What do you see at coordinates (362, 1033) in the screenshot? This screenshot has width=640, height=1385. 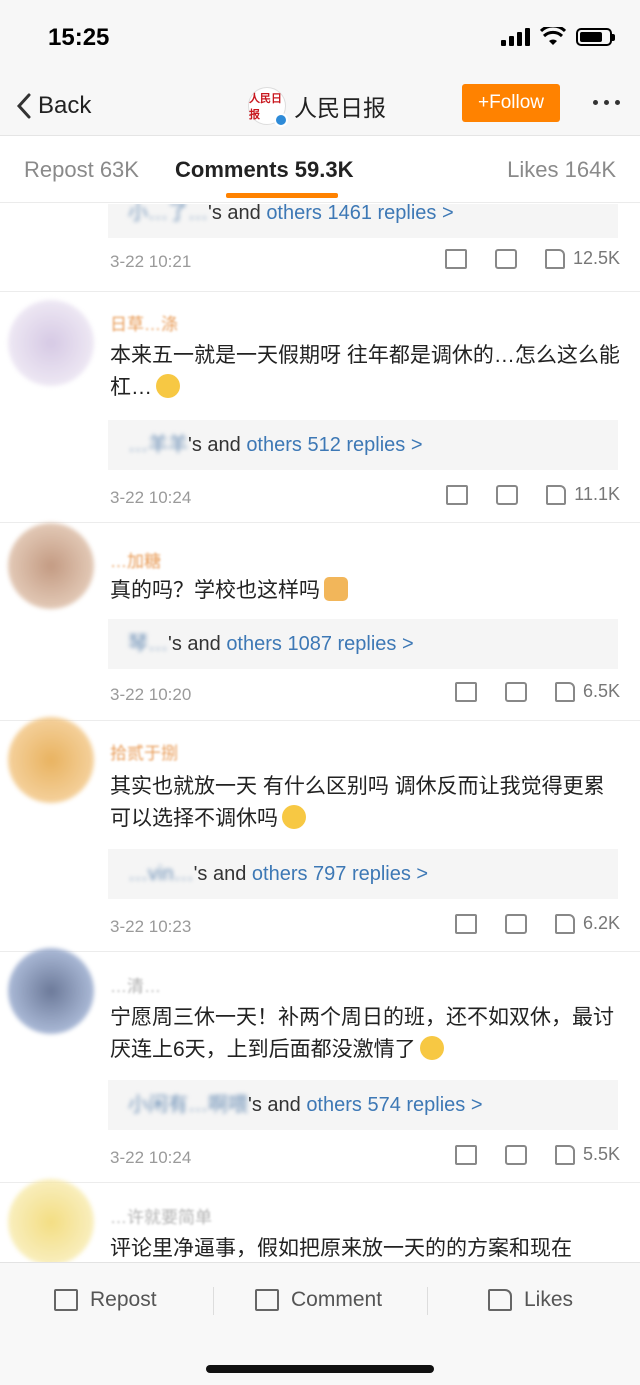 I see `comment-text-body: 宁愿周三休一天！补两个周日的班，还不如双休，最讨厌连上6天，上到后面都没激情了` at bounding box center [362, 1033].